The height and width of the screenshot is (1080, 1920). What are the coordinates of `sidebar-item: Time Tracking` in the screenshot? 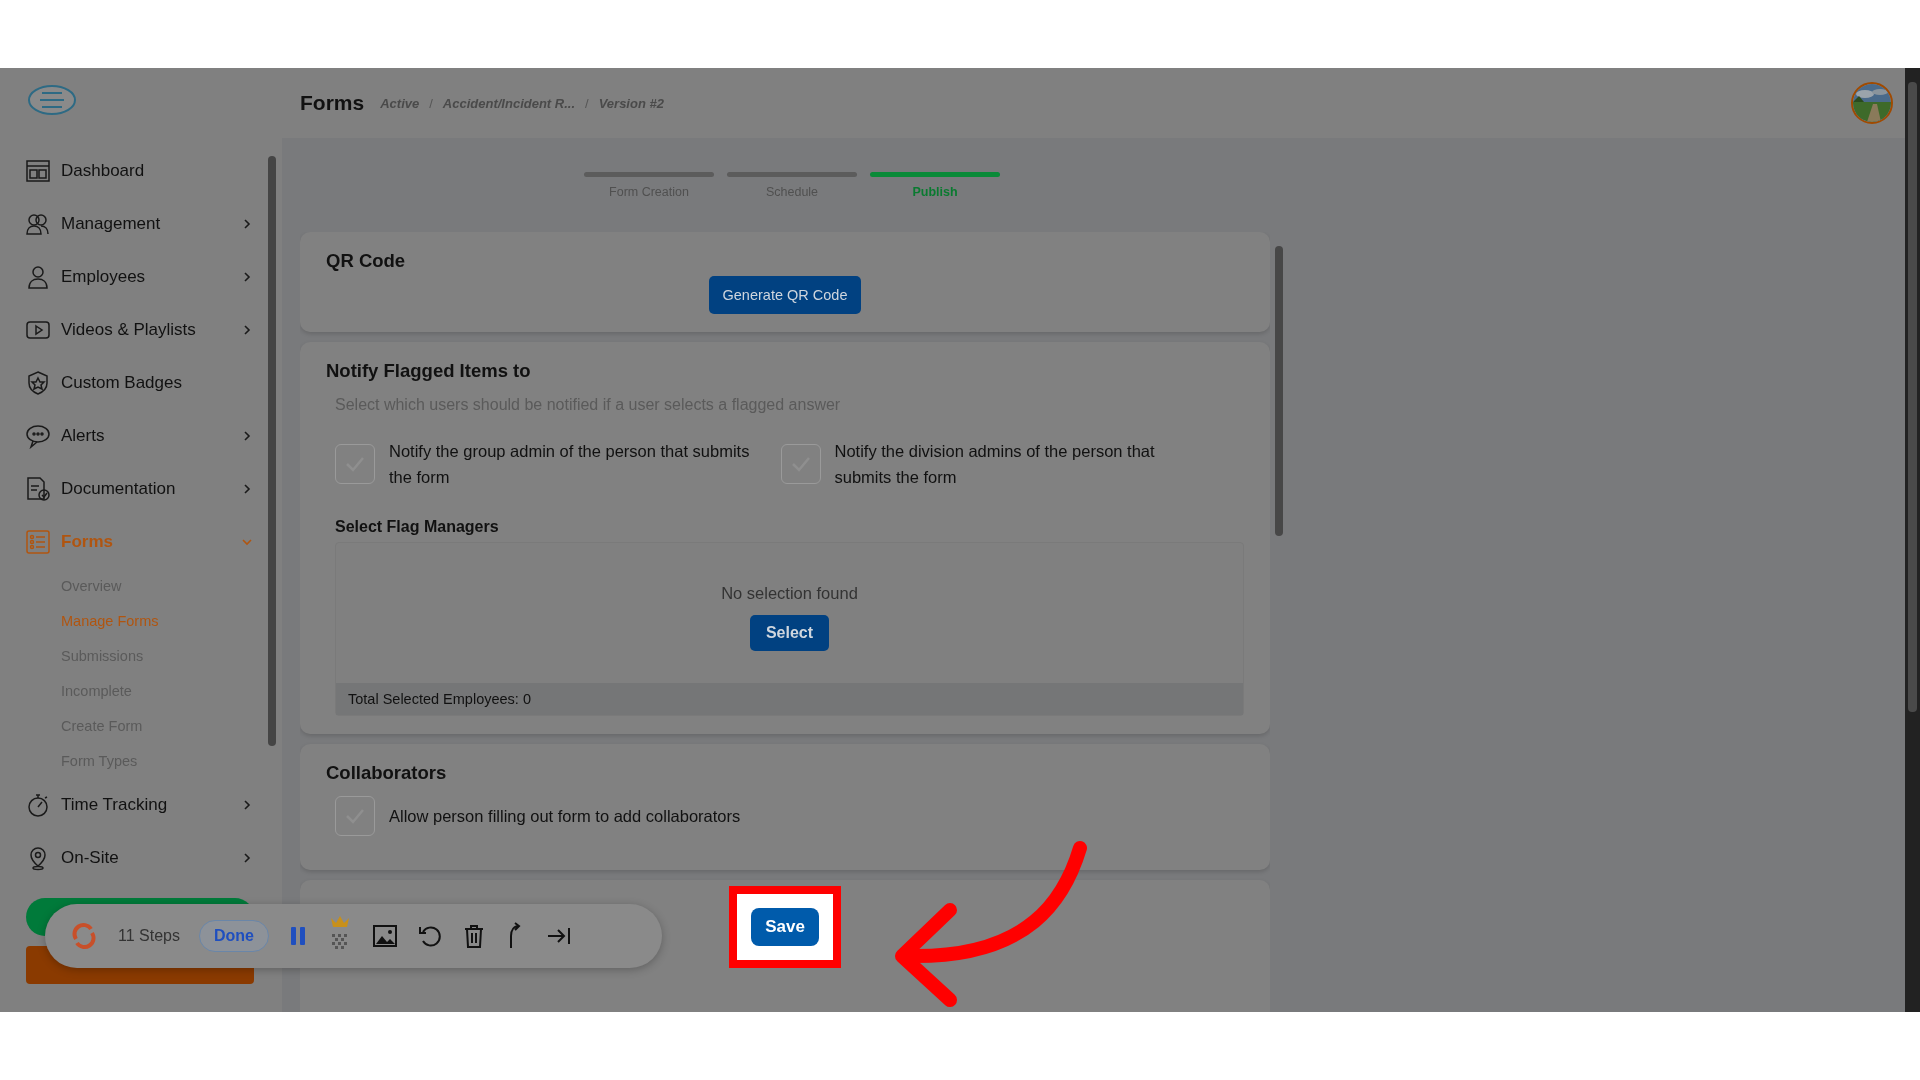 It's located at (133, 804).